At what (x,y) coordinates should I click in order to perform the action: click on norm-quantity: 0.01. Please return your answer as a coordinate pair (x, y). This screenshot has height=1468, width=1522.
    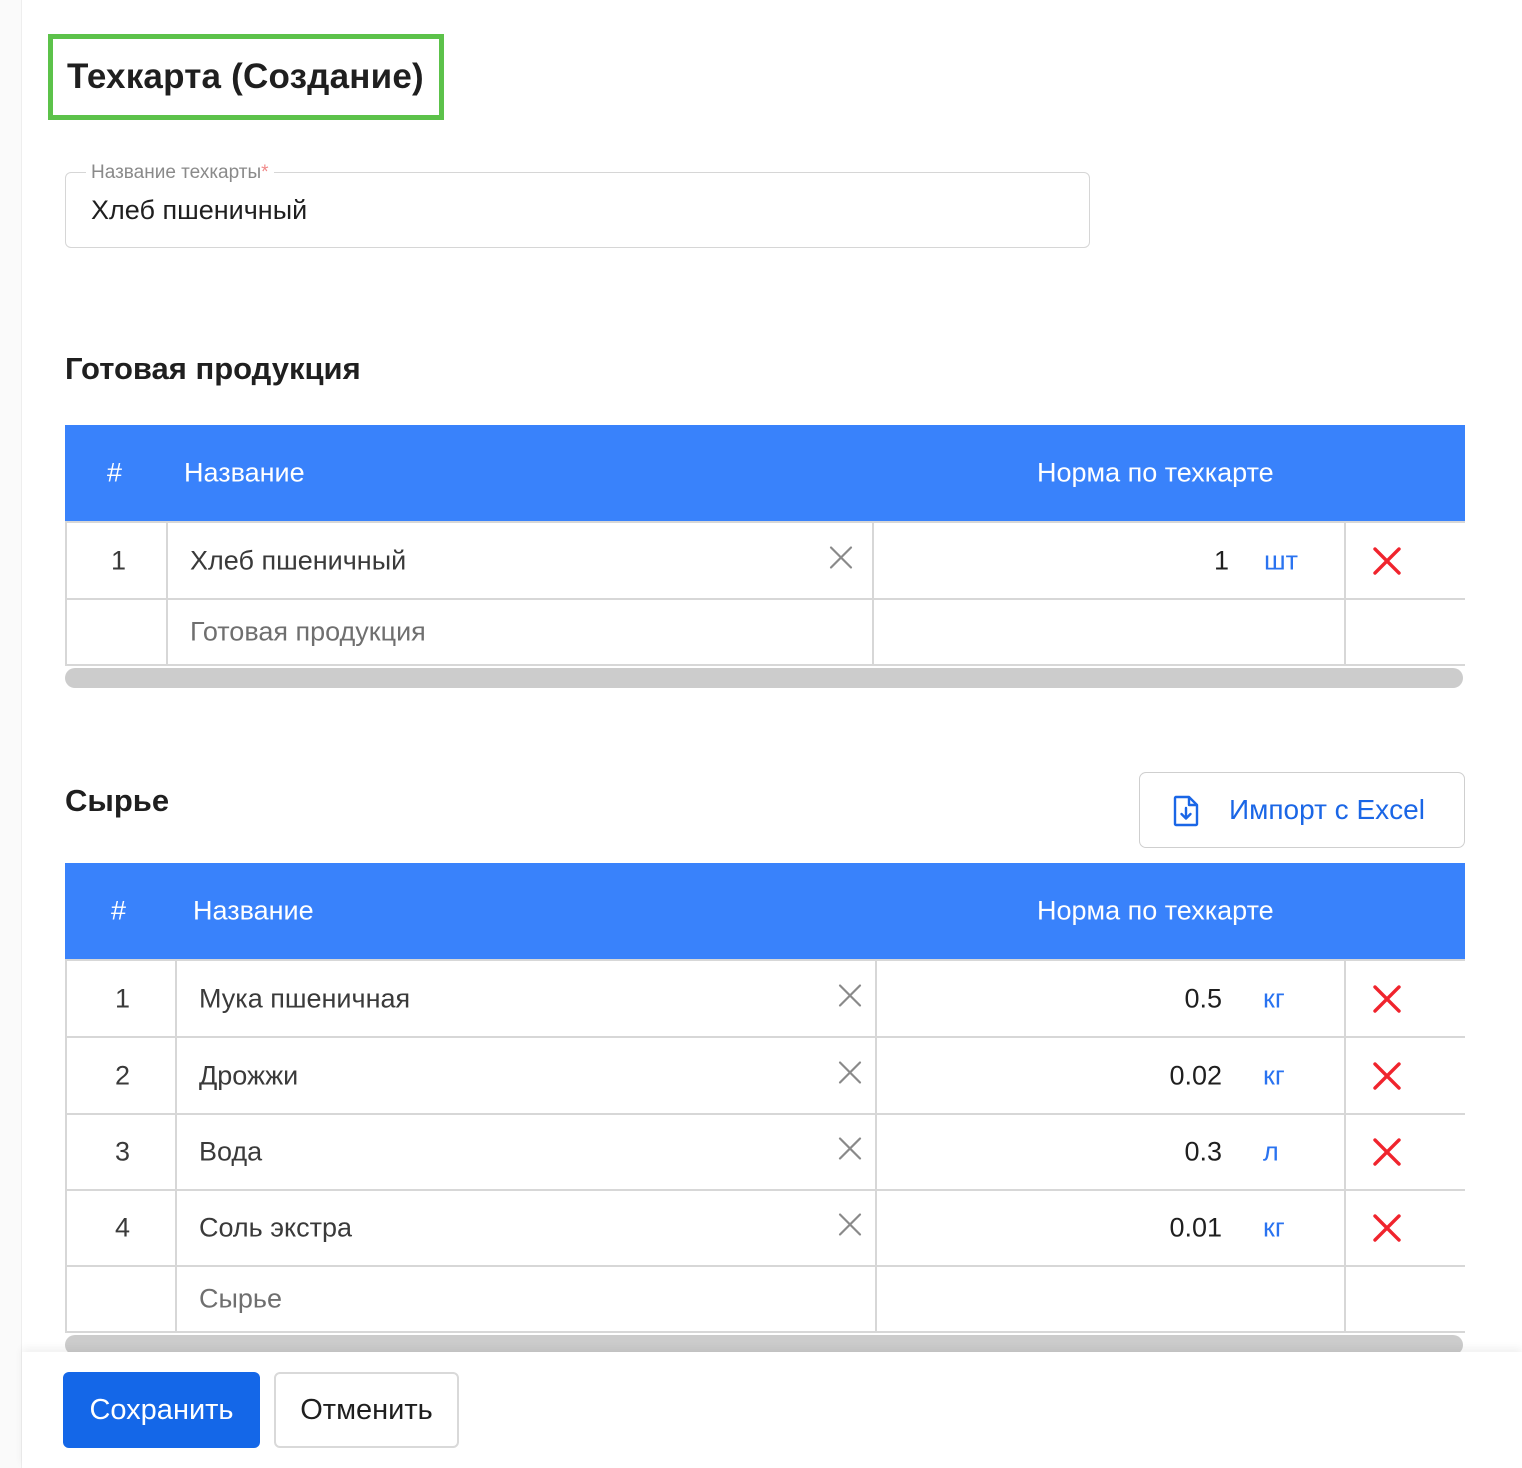
    Looking at the image, I should click on (1195, 1228).